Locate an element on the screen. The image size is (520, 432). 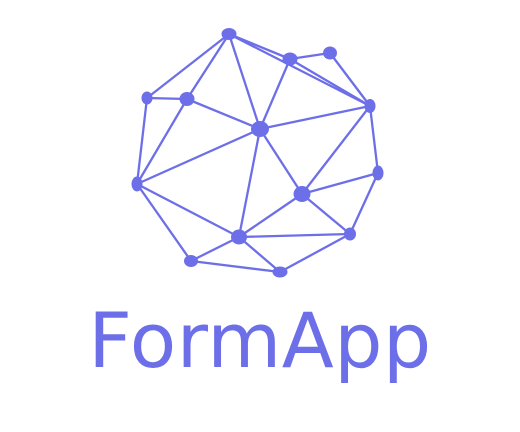
app-name: FormApp is located at coordinates (260, 340).